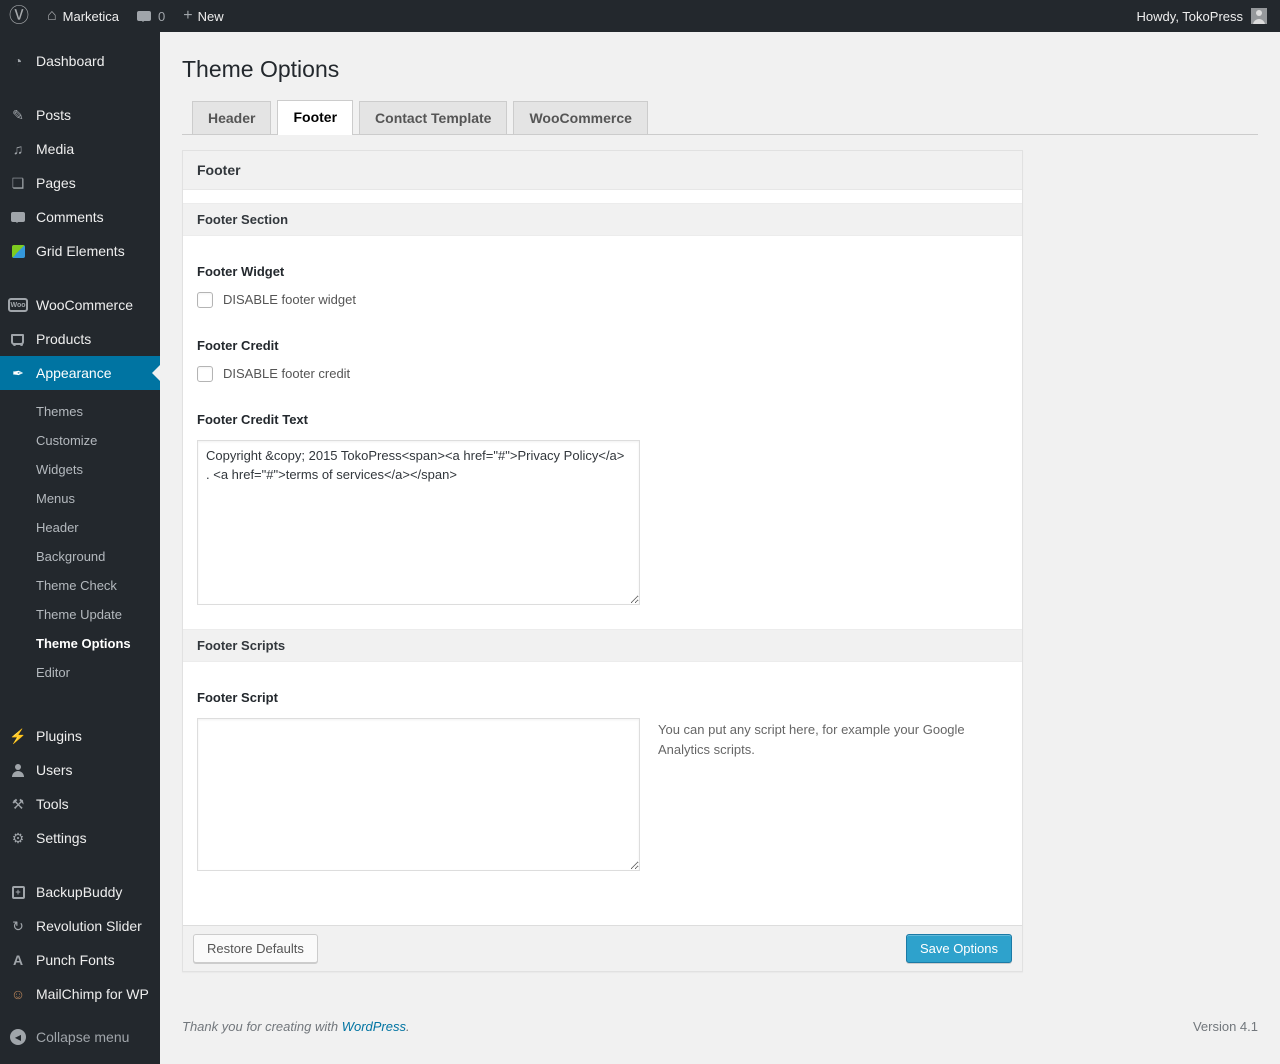 The width and height of the screenshot is (1280, 1064). I want to click on submenu-item-menus: Menus, so click(80, 498).